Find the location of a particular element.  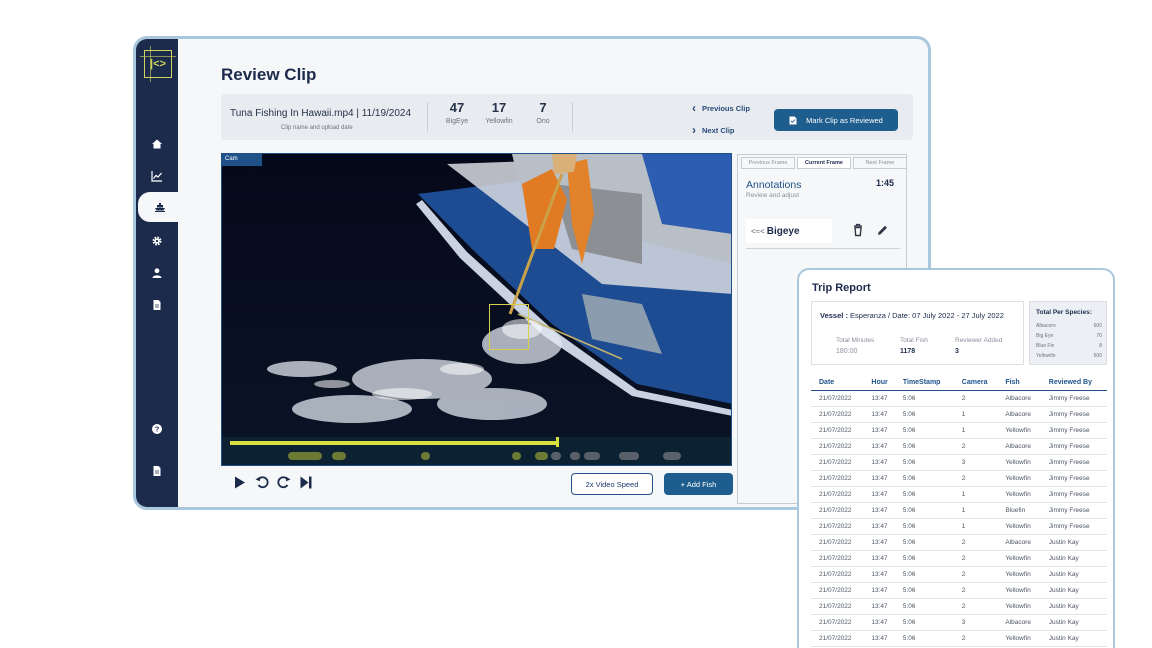

vessel-label: Vessel : is located at coordinates (835, 315).